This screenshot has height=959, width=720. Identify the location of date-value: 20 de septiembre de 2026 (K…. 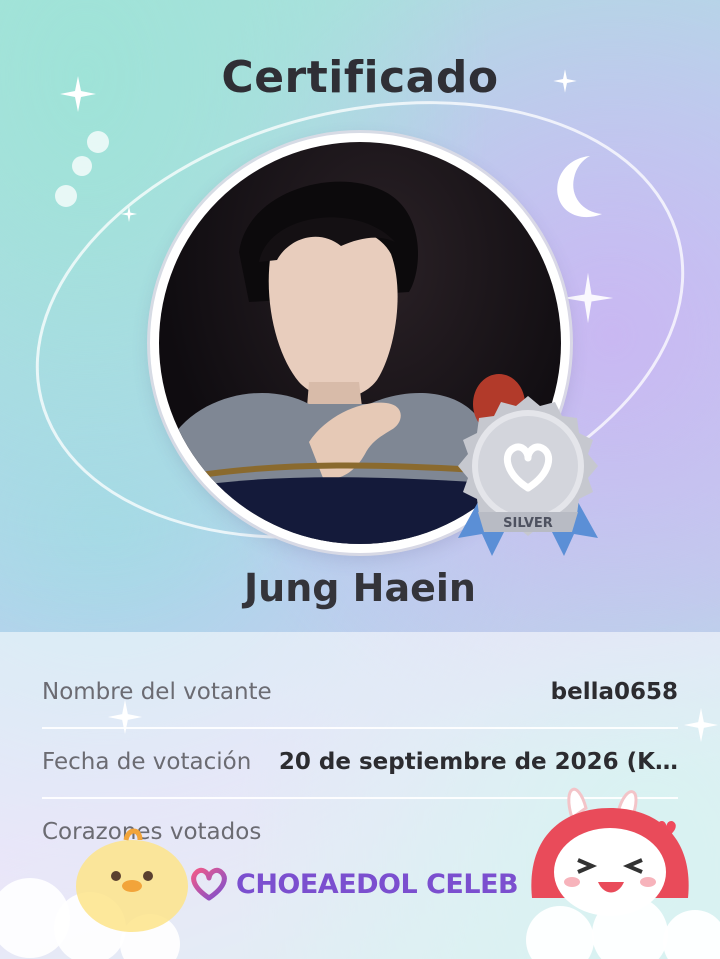
(478, 762).